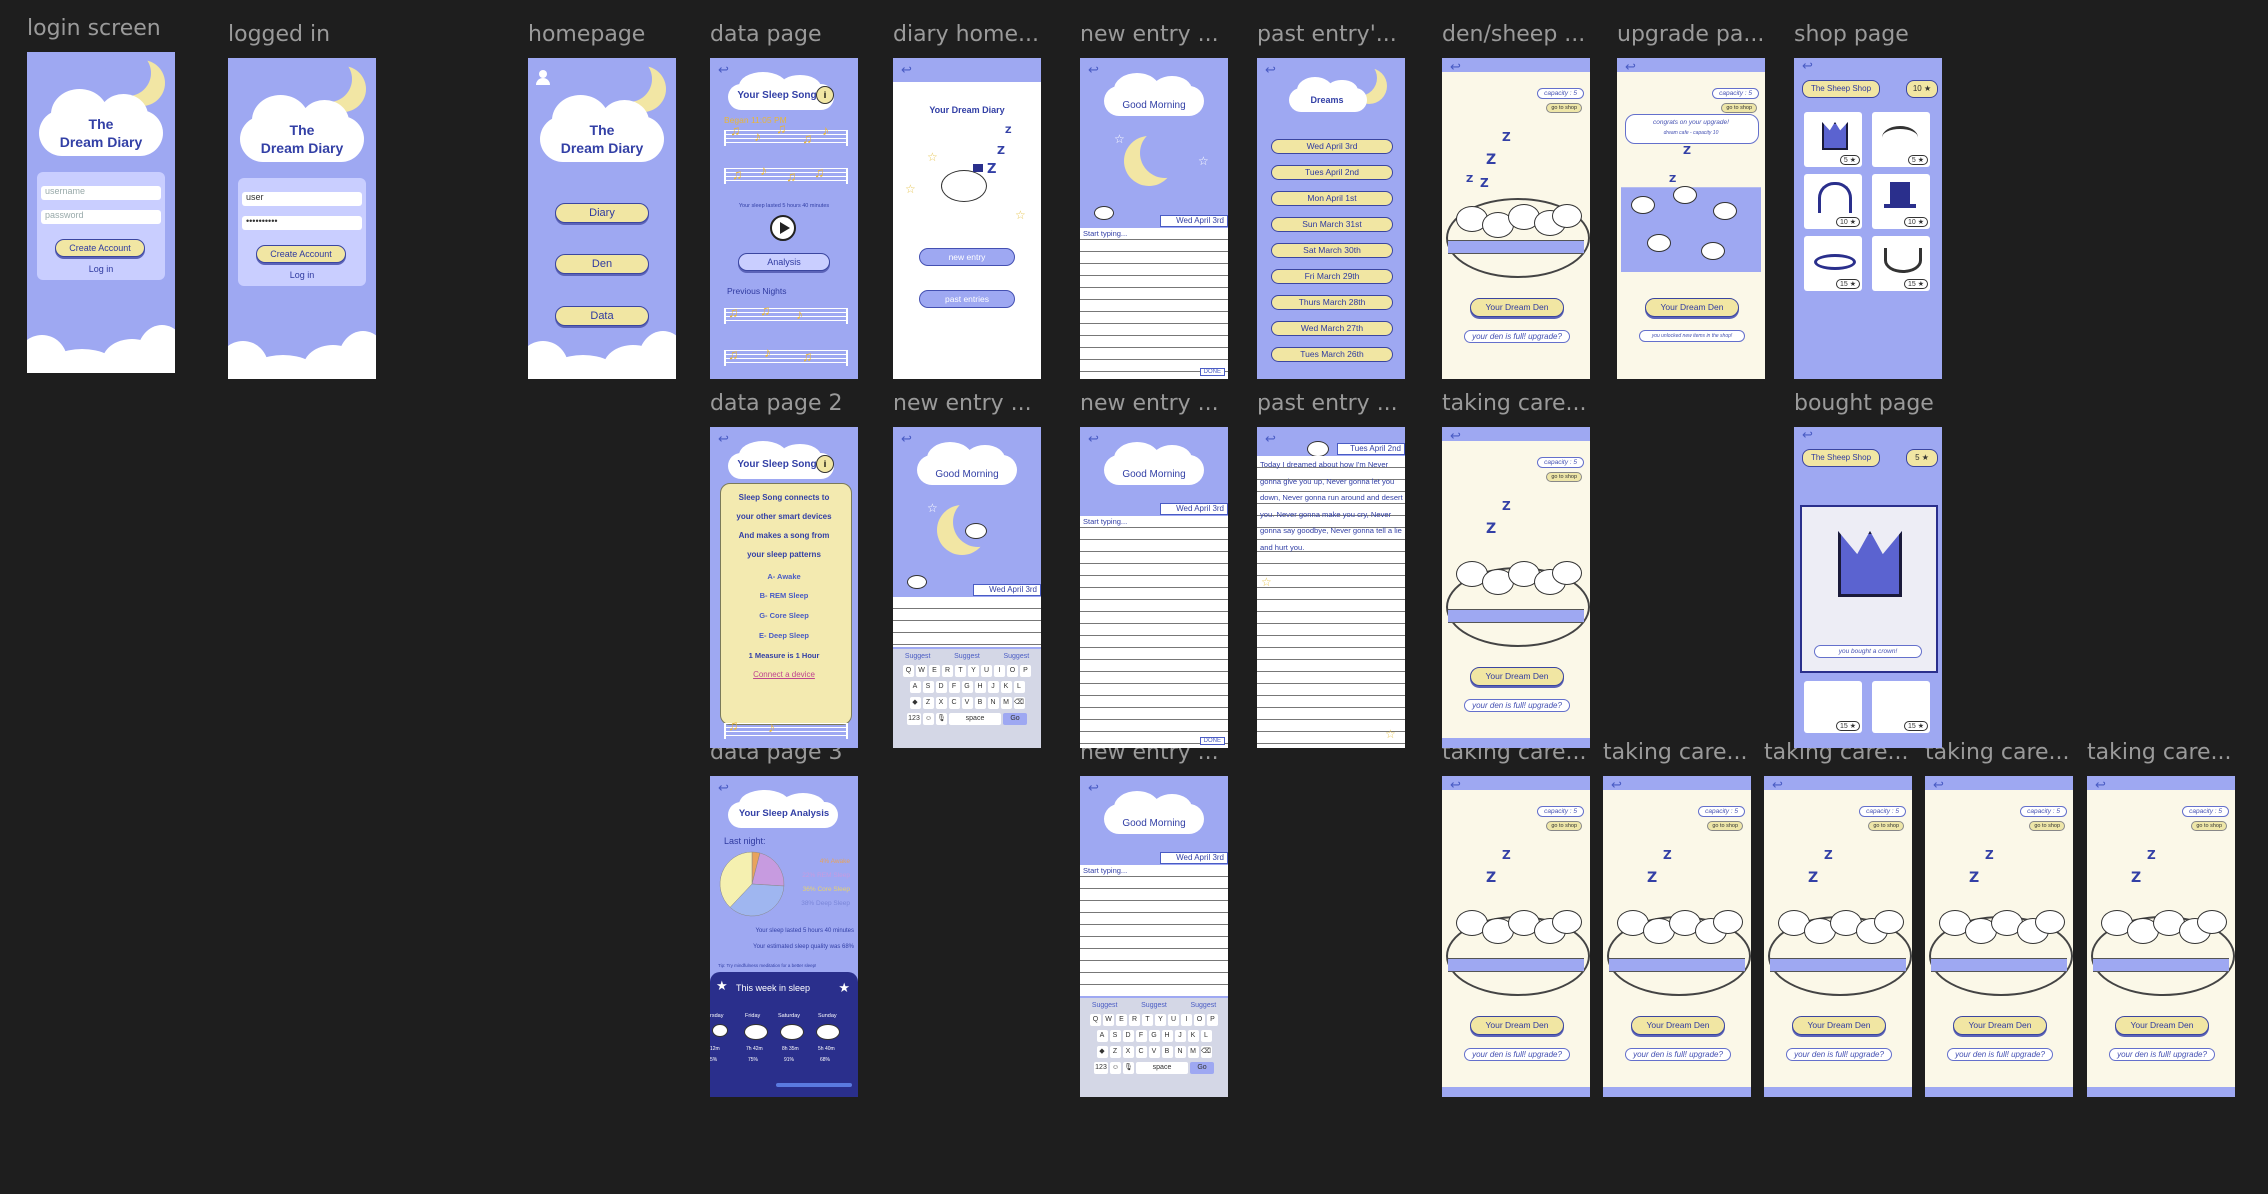  What do you see at coordinates (1212, 372) in the screenshot?
I see `done-button: DONE` at bounding box center [1212, 372].